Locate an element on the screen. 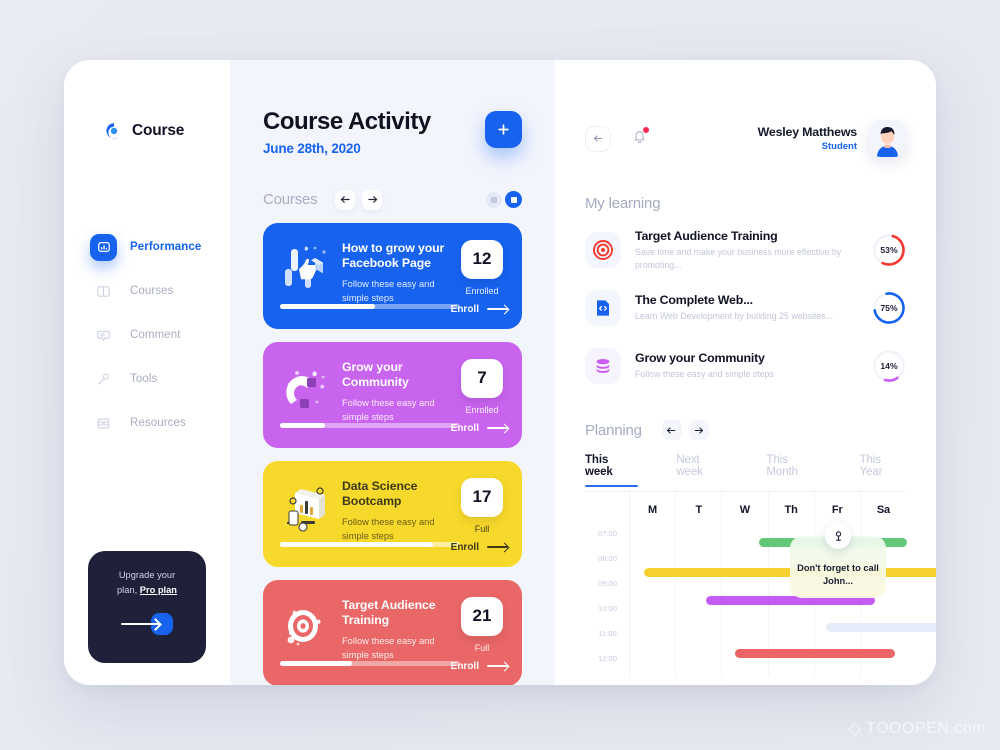 Image resolution: width=1000 pixels, height=750 pixels. archive-box-icon is located at coordinates (103, 423).